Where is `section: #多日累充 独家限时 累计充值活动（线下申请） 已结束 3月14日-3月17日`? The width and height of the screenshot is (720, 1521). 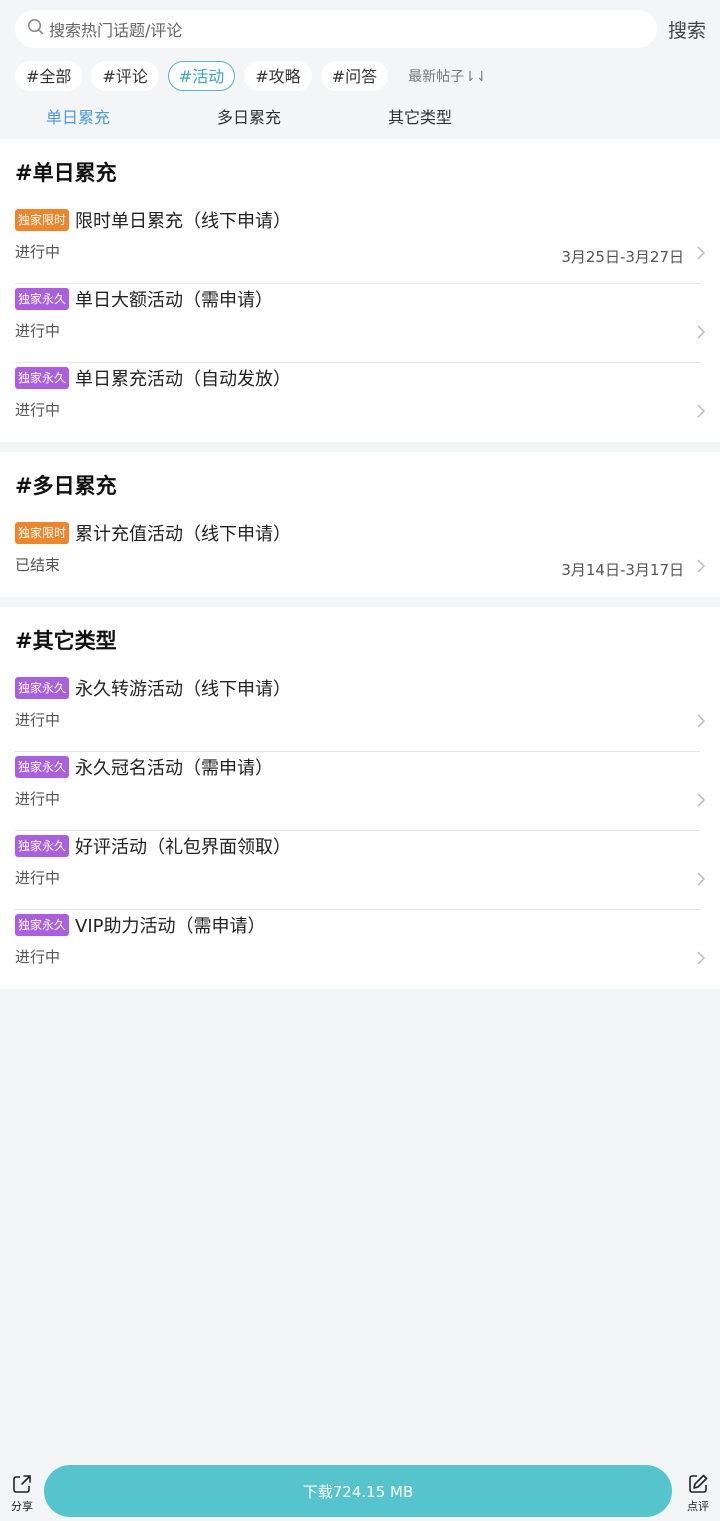
section: #多日累充 独家限时 累计充值活动（线下申请） 已结束 3月14日-3月17日 is located at coordinates (360, 524).